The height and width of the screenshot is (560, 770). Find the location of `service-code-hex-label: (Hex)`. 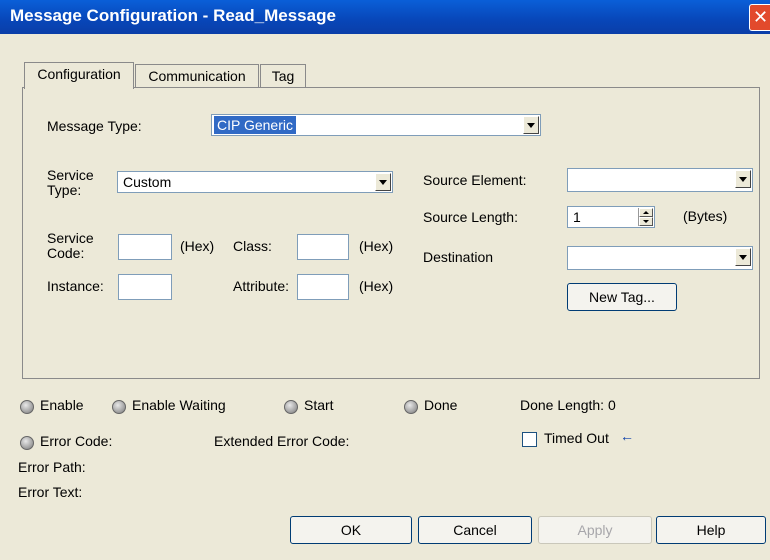

service-code-hex-label: (Hex) is located at coordinates (197, 246).